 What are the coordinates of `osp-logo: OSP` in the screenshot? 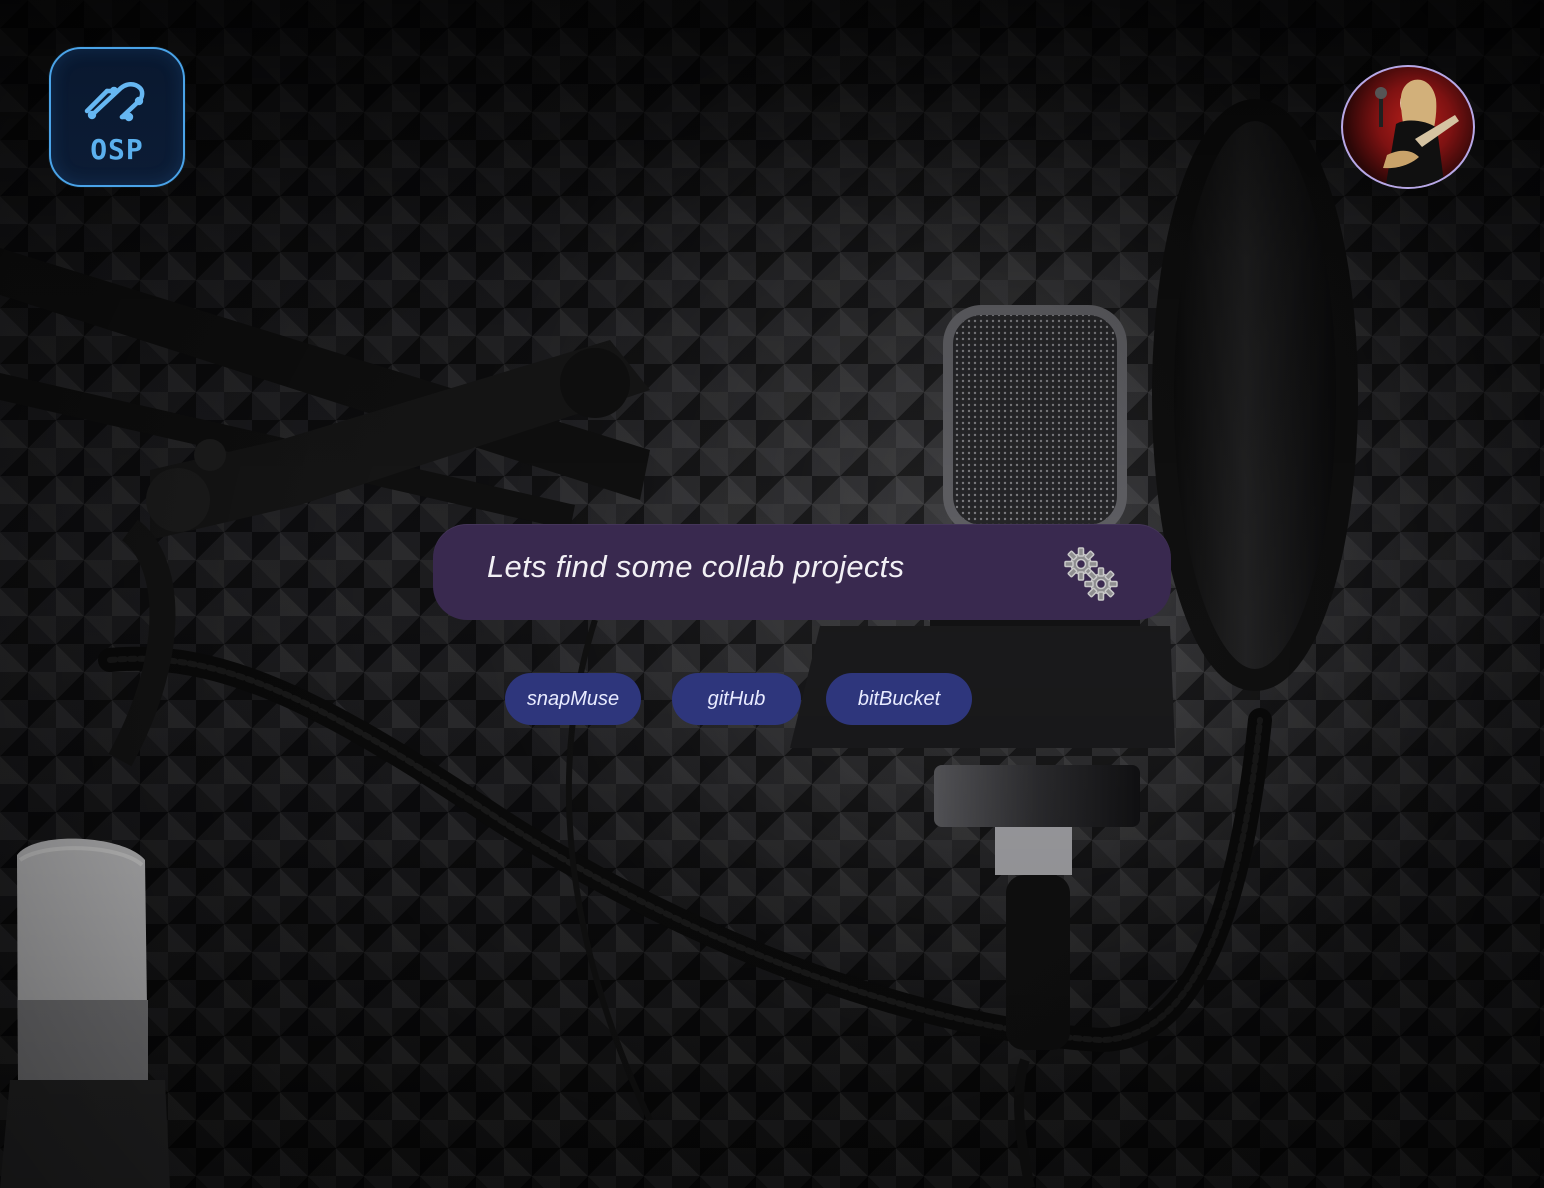 It's located at (117, 117).